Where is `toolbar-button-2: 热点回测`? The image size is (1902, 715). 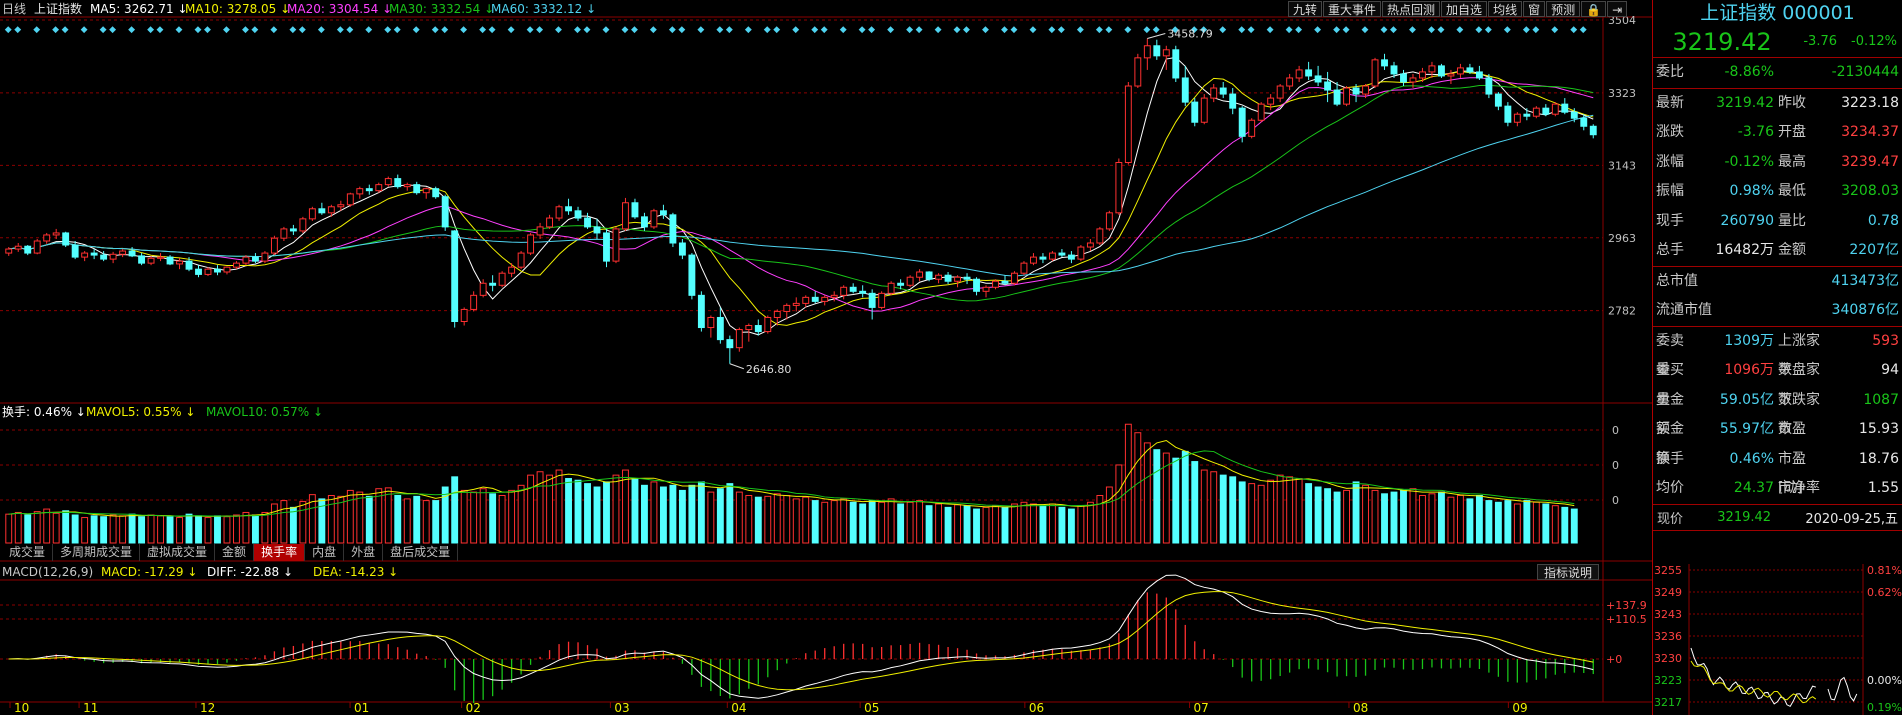 toolbar-button-2: 热点回测 is located at coordinates (1411, 9).